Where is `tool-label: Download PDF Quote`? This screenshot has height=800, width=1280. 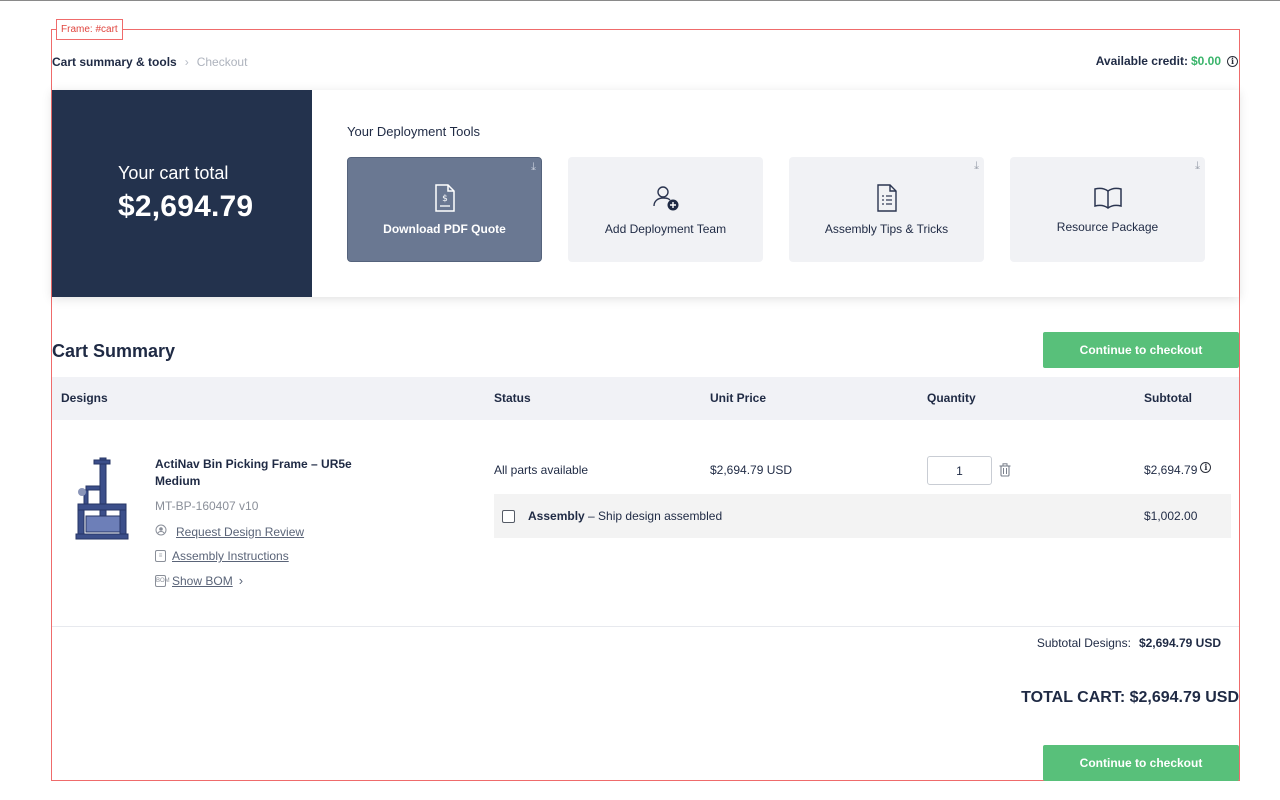 tool-label: Download PDF Quote is located at coordinates (444, 228).